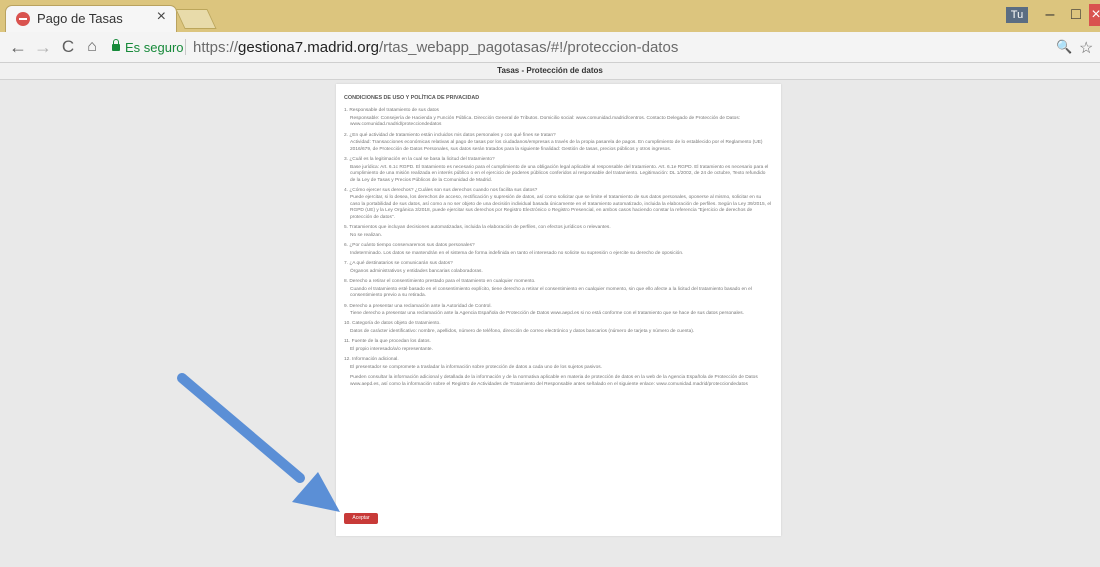  Describe the element at coordinates (391, 349) in the screenshot. I see `policy-answer: El propio interesado/a/o representante.` at that location.